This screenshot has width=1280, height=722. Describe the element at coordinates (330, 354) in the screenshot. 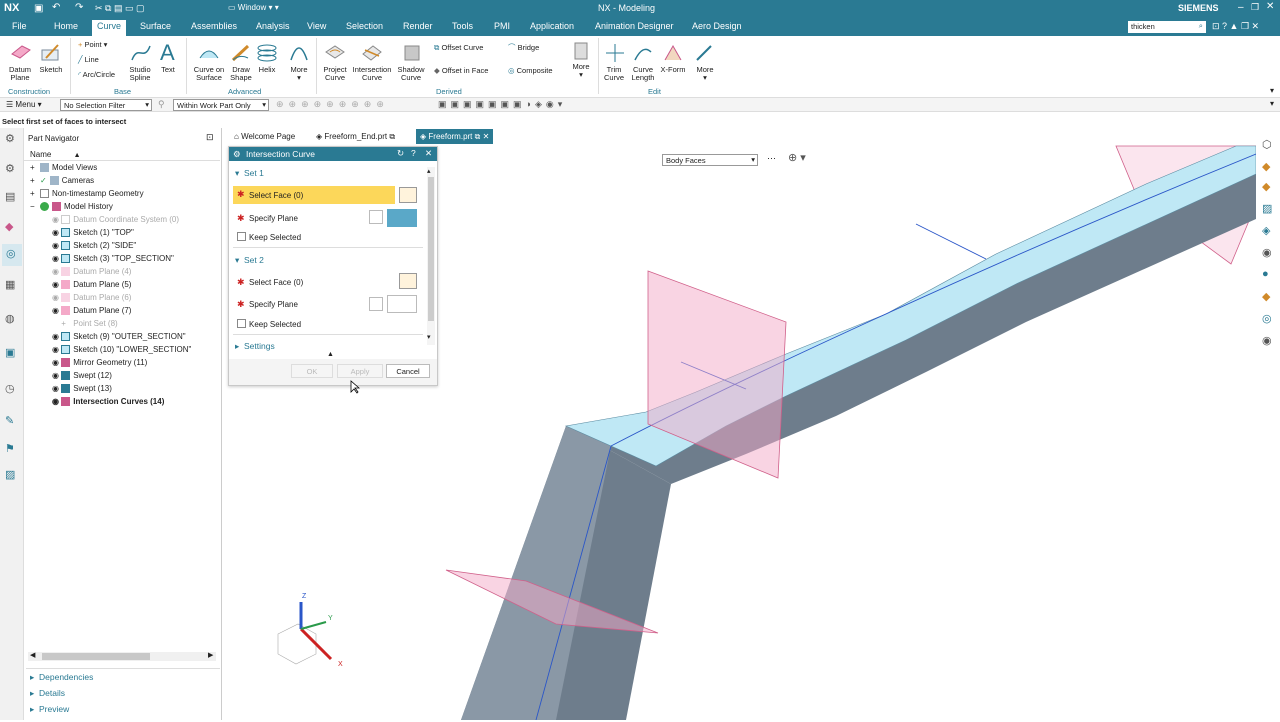

I see `expand-dialog-icon: ▲` at that location.